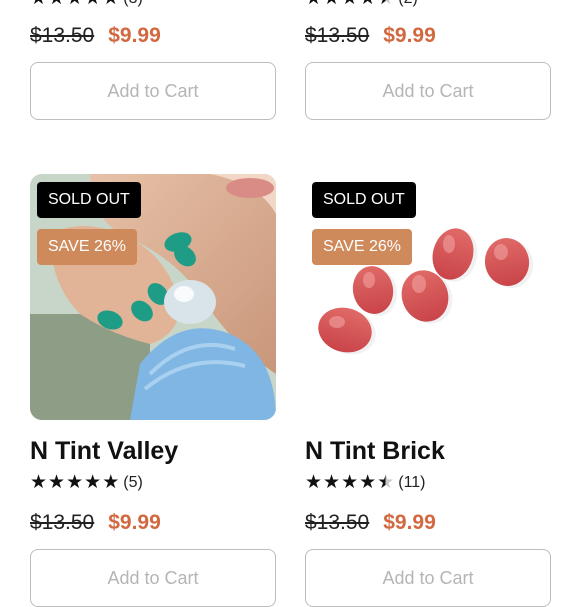 This screenshot has height=607, width=580. I want to click on review-count: (3), so click(133, 4).